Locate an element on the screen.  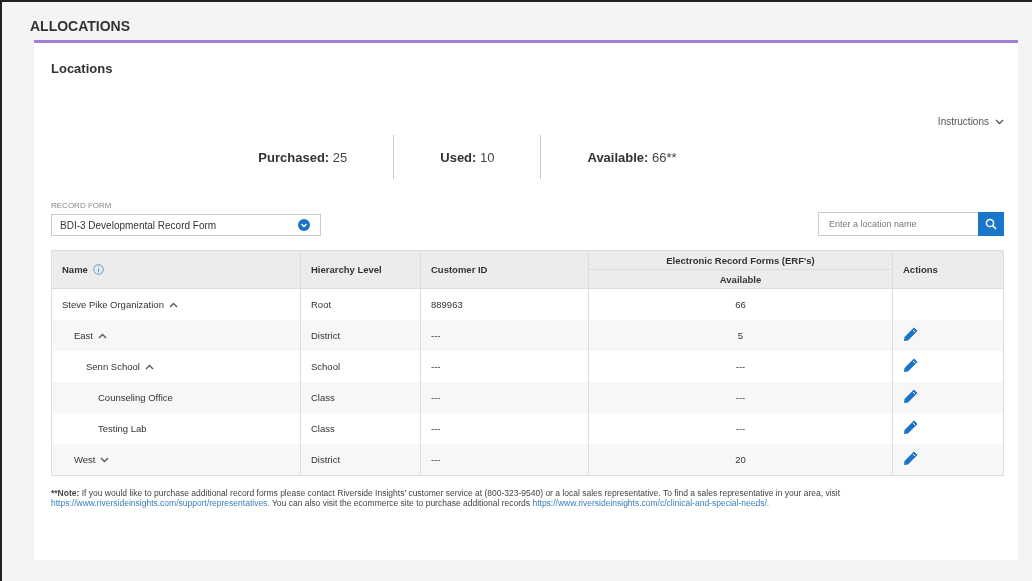
stat-text: Available: 66** is located at coordinates (632, 157).